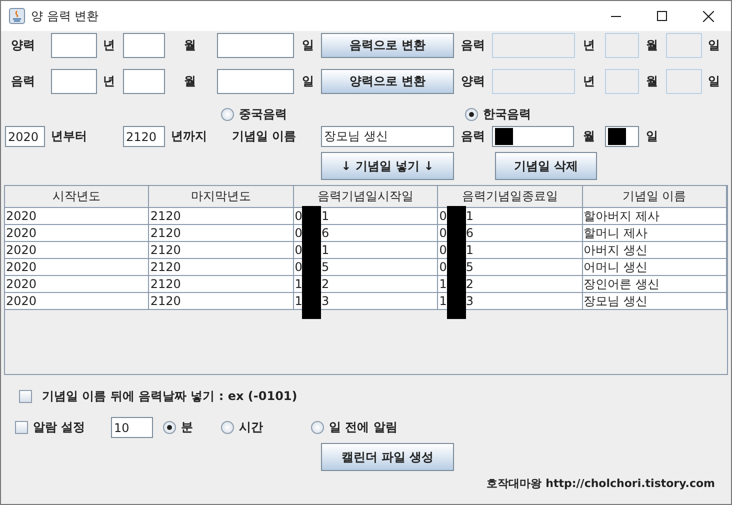 This screenshot has width=732, height=505. Describe the element at coordinates (132, 427) in the screenshot. I see `alarm-amount-field: 10` at that location.